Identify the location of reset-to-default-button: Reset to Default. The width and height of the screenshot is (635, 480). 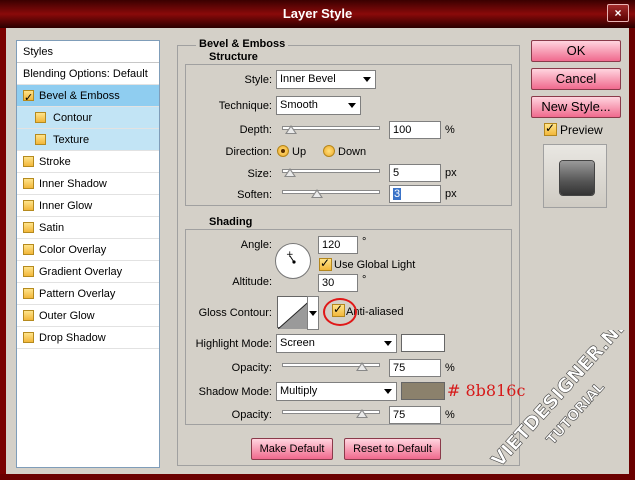
(392, 449).